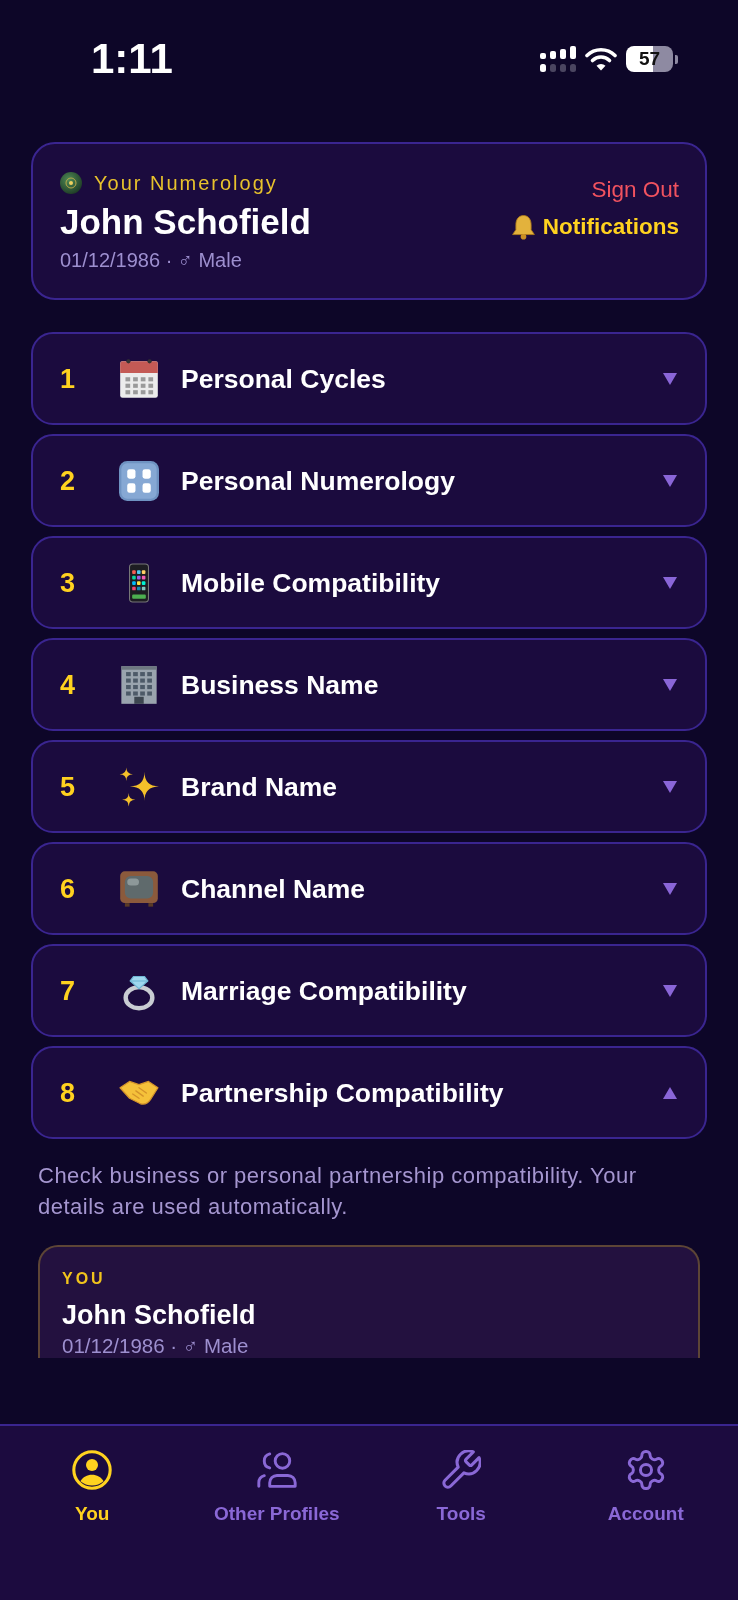  Describe the element at coordinates (68, 480) in the screenshot. I see `section-number: 2` at that location.